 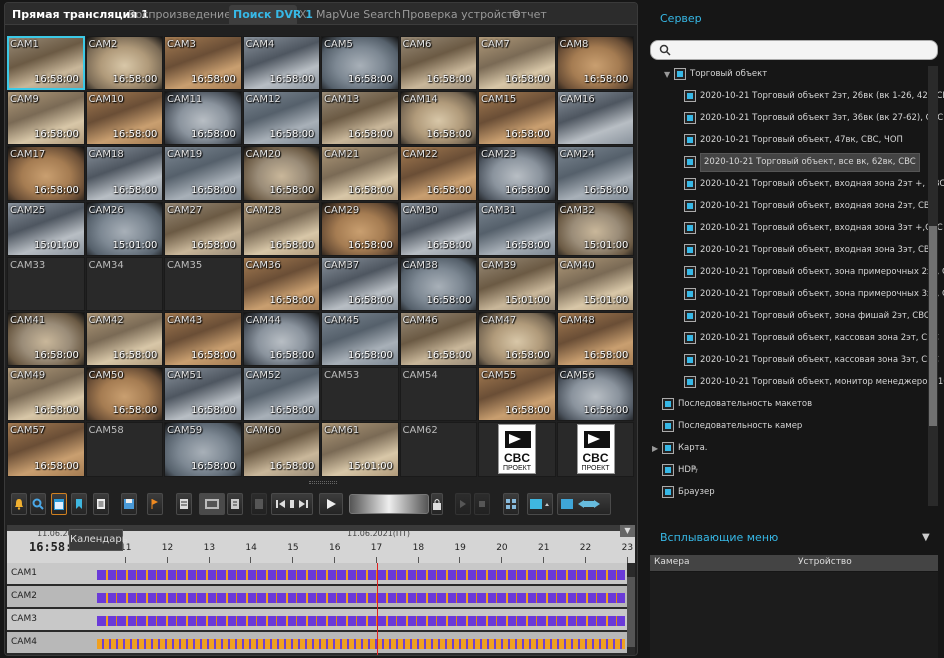 I want to click on camera-tile: CAM44 16:58:00, so click(x=281, y=339).